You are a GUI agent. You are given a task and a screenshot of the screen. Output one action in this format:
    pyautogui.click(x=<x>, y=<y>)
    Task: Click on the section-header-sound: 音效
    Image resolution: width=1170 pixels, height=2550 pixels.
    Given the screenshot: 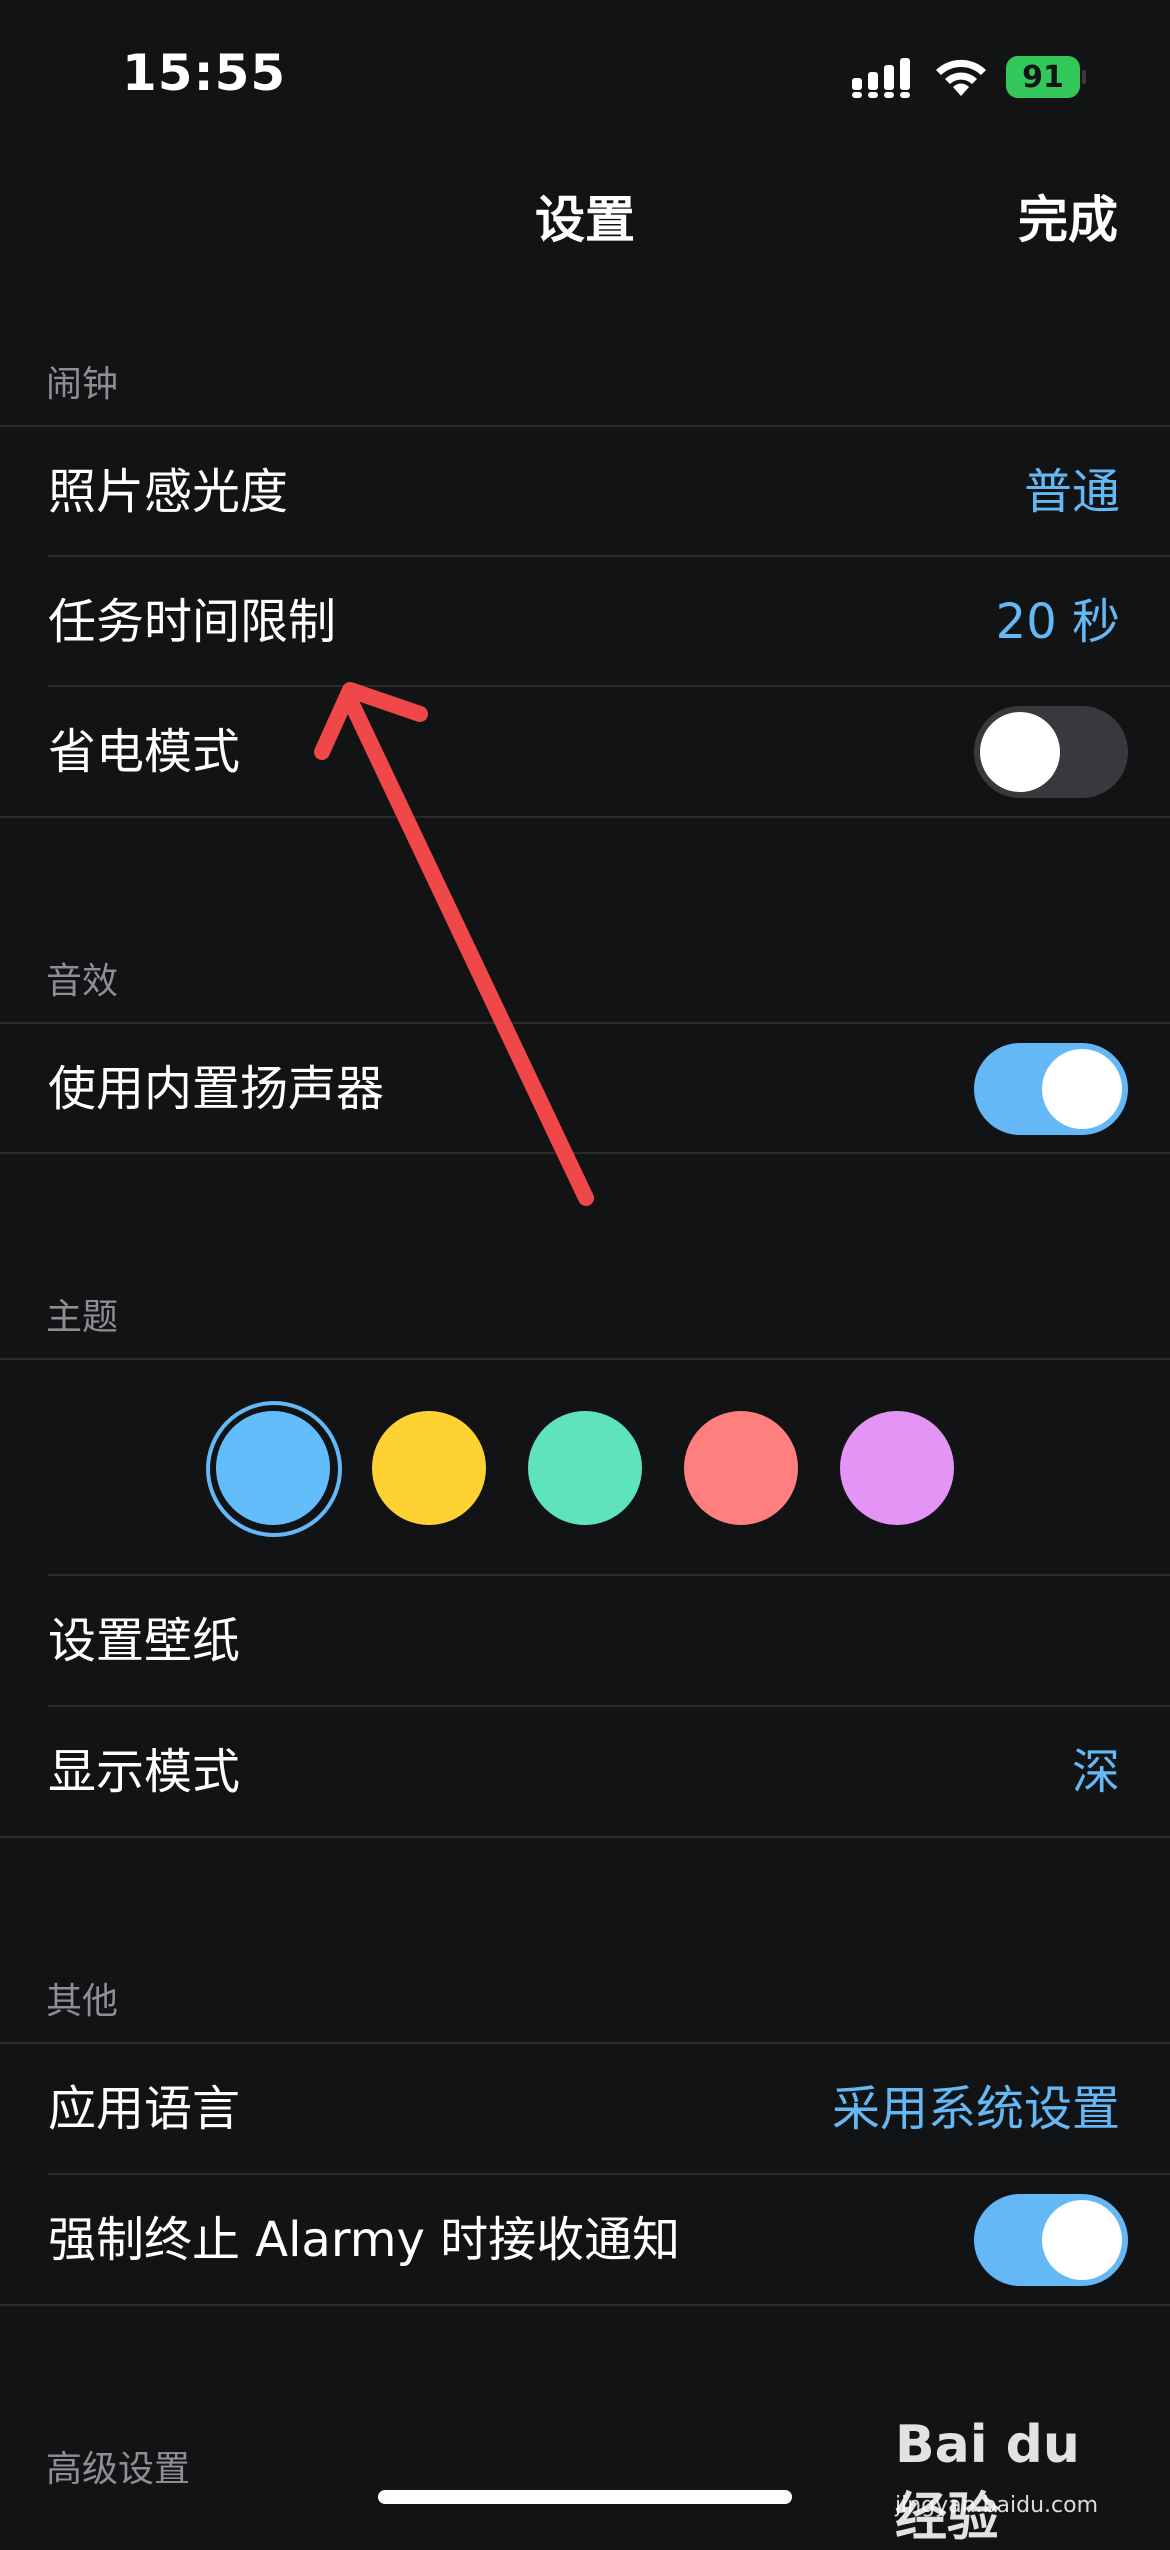 What is the action you would take?
    pyautogui.click(x=82, y=981)
    